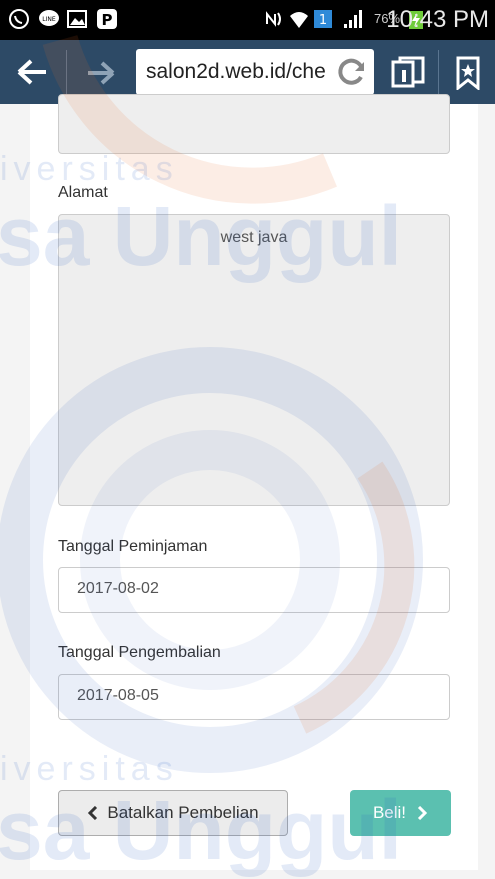 Image resolution: width=495 pixels, height=879 pixels. I want to click on buy-button: Beli!, so click(400, 813).